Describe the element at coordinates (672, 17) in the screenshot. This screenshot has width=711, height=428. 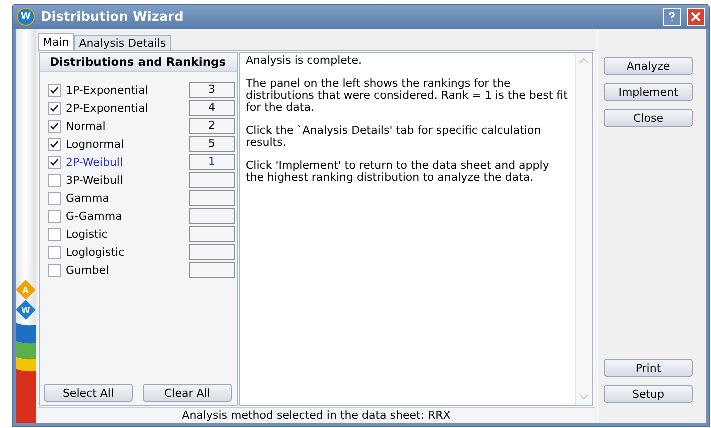
I see `help-icon` at that location.